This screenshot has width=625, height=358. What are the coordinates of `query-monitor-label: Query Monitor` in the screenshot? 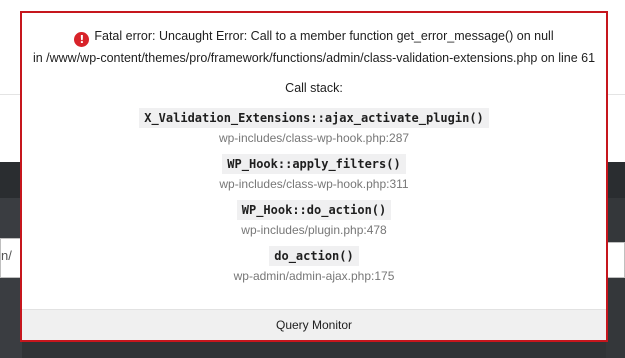 It's located at (314, 325).